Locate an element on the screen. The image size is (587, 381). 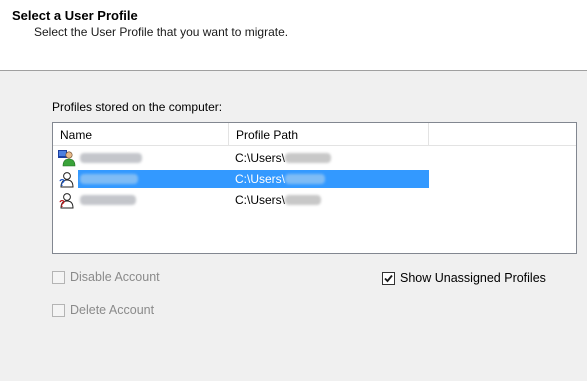
checkmark-icon is located at coordinates (388, 278).